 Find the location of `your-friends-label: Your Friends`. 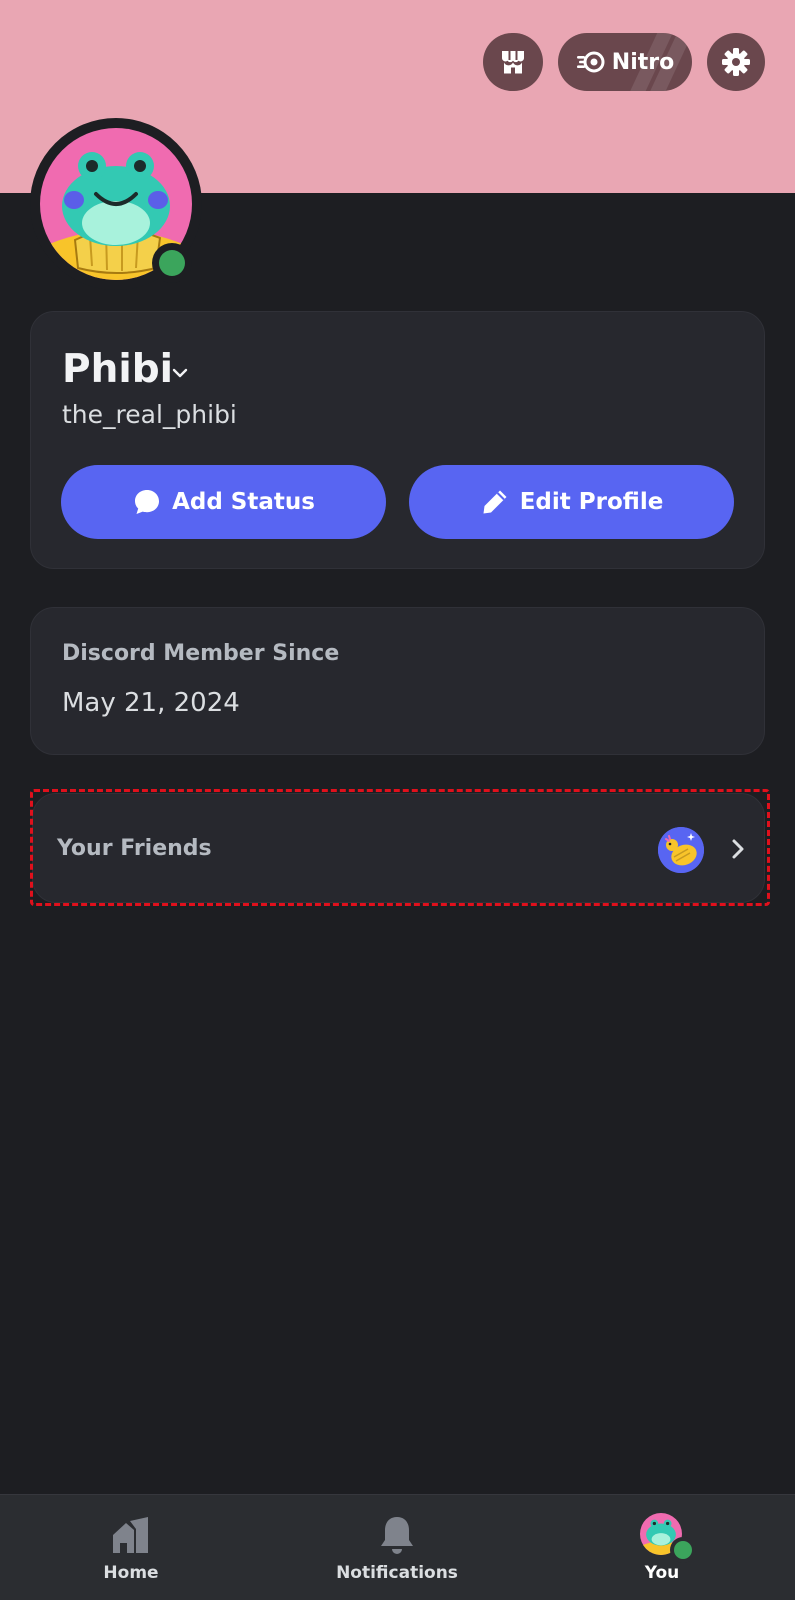

your-friends-label: Your Friends is located at coordinates (134, 848).